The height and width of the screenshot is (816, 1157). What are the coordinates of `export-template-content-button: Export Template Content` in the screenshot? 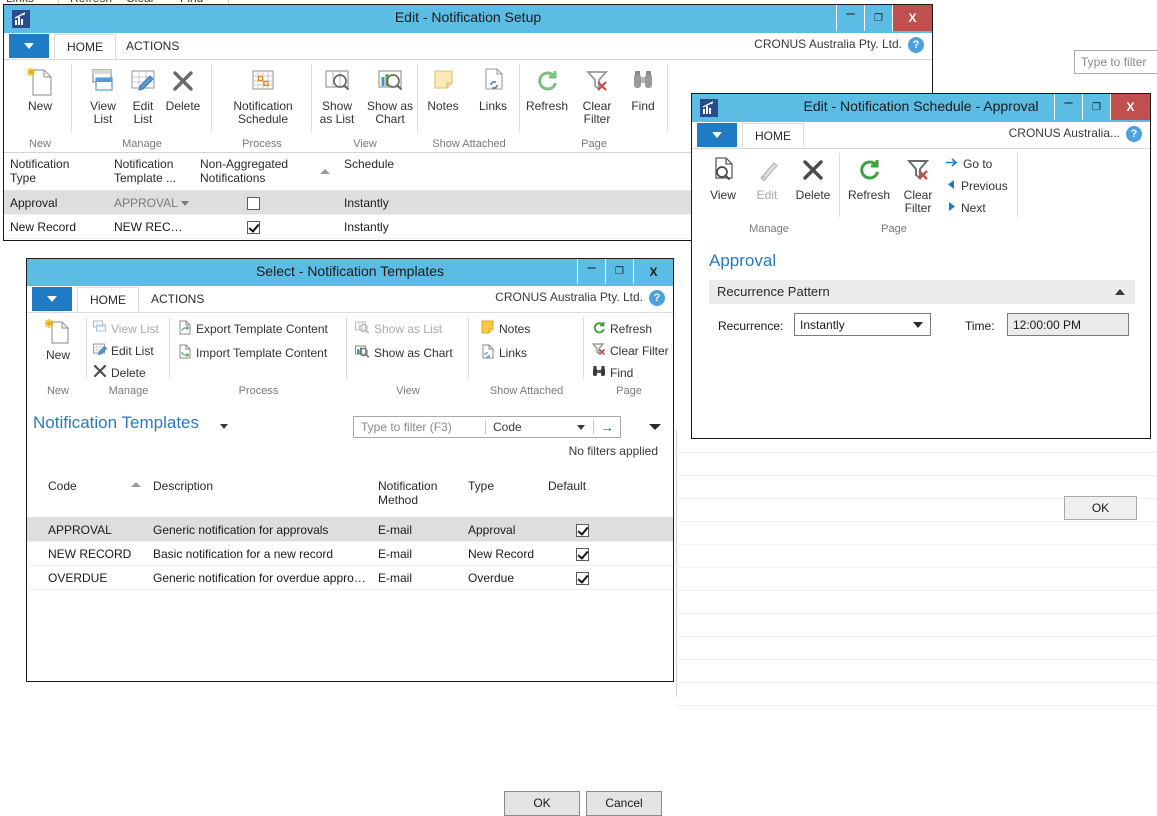 It's located at (253, 329).